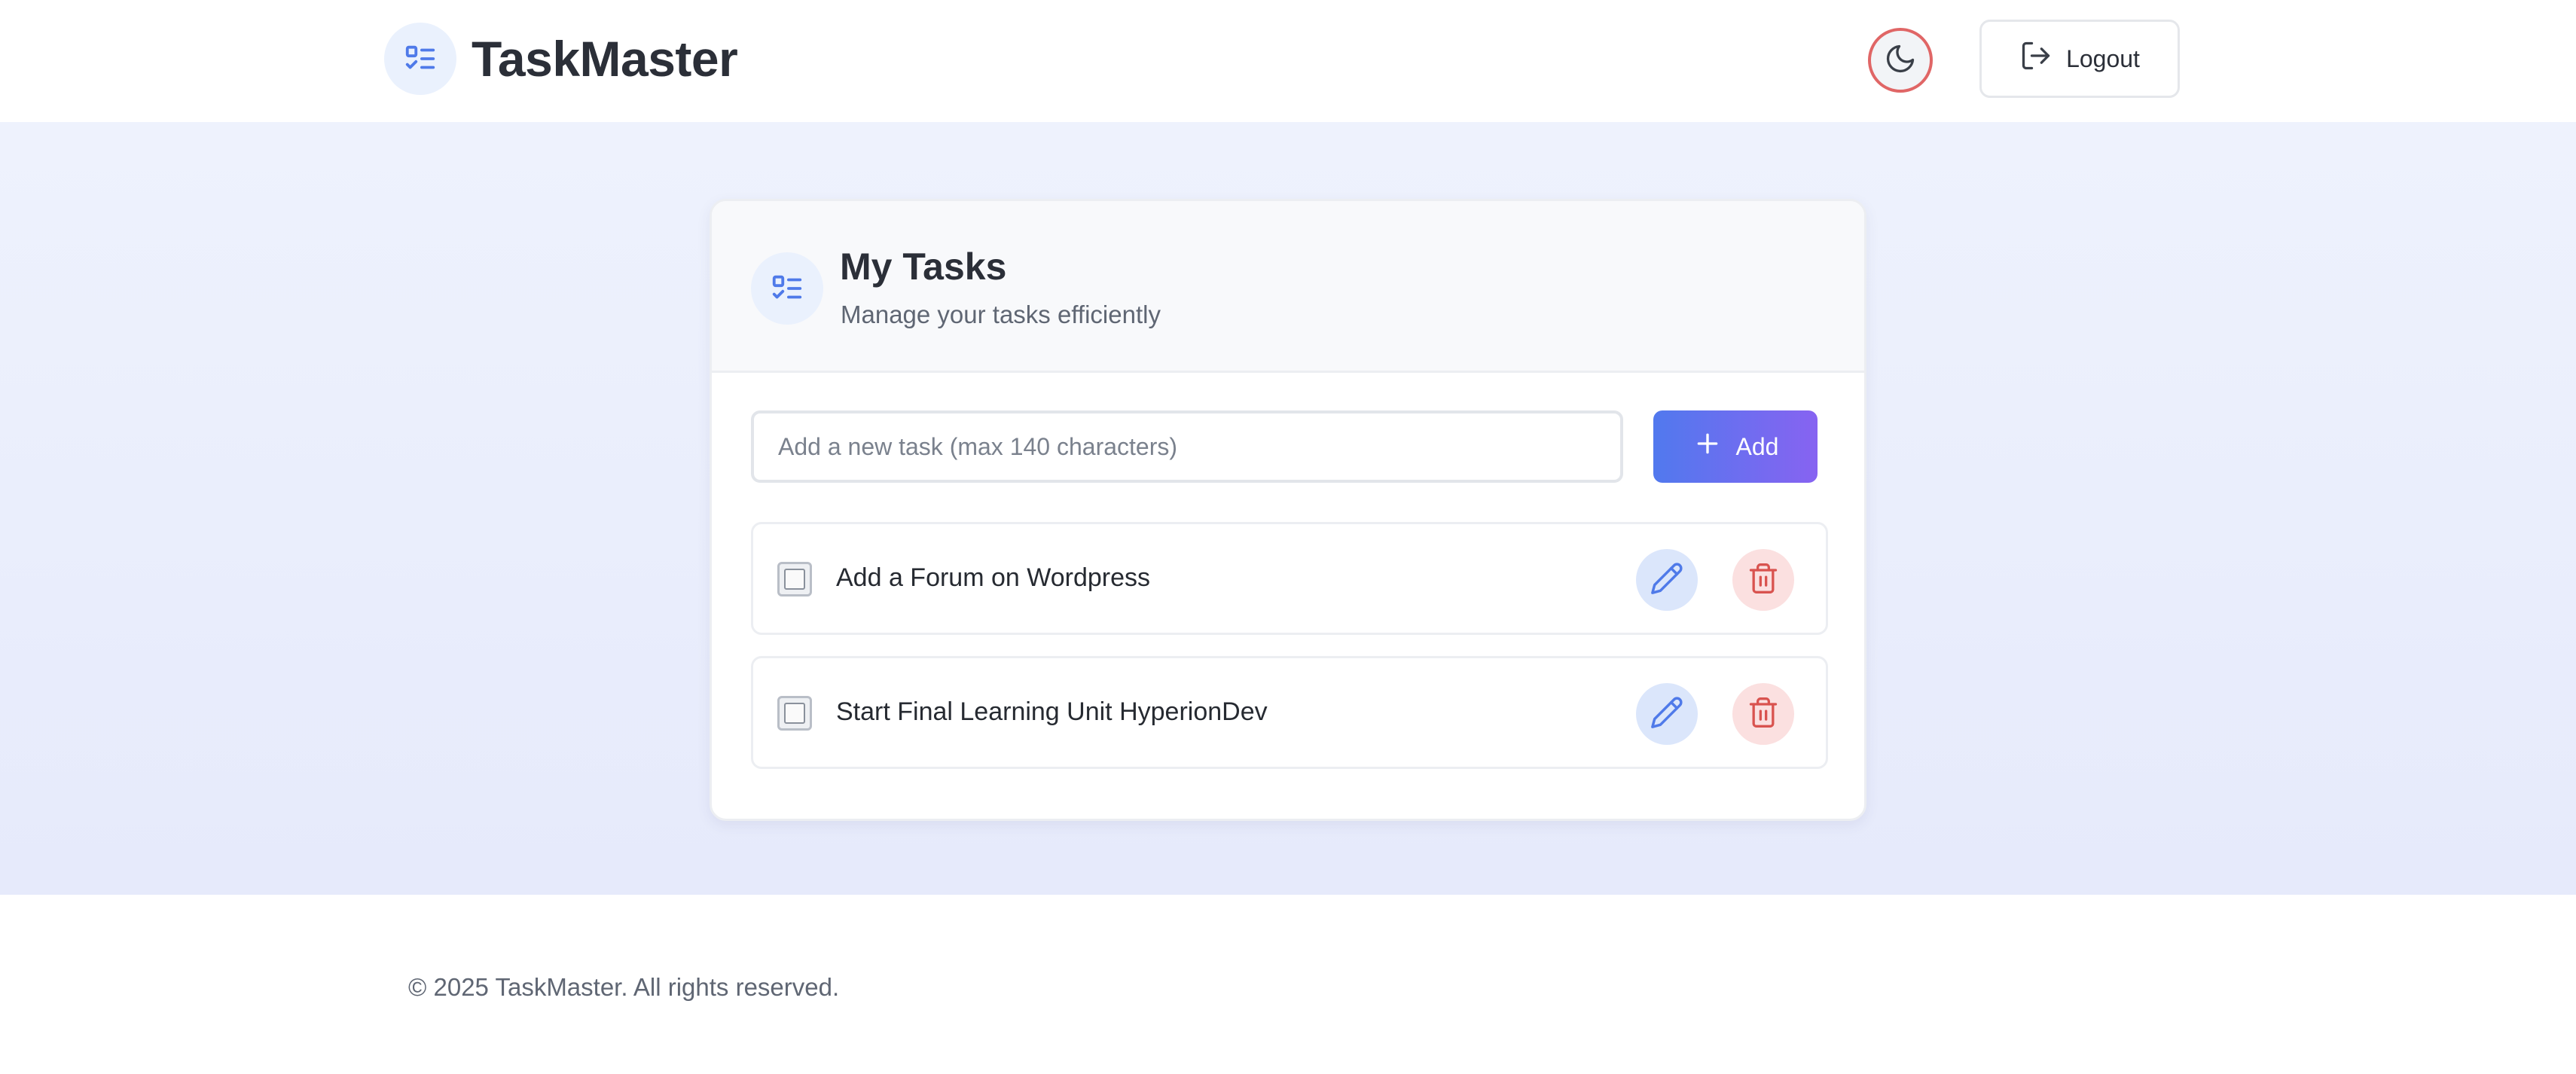 Image resolution: width=2576 pixels, height=1074 pixels. What do you see at coordinates (1290, 712) in the screenshot?
I see `task-item: Start Final Learning Unit HyperionDev` at bounding box center [1290, 712].